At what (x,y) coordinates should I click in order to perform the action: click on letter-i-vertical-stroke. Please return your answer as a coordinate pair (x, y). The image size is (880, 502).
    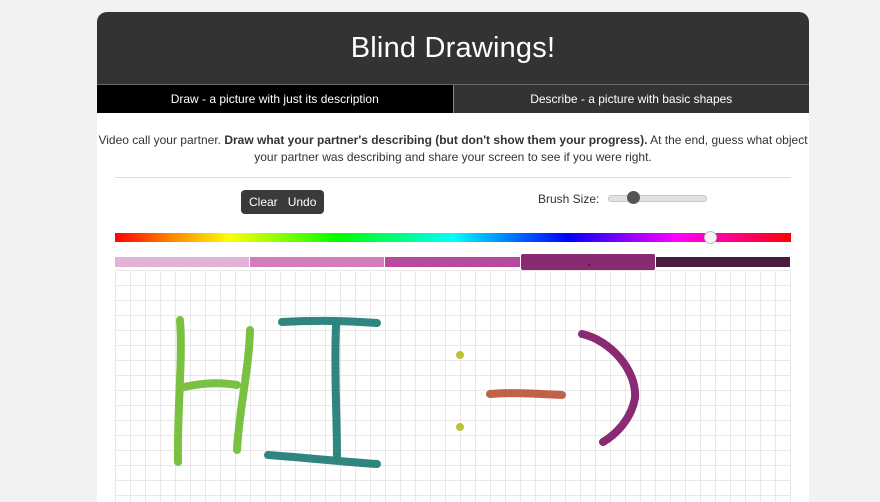
    Looking at the image, I should click on (336, 392).